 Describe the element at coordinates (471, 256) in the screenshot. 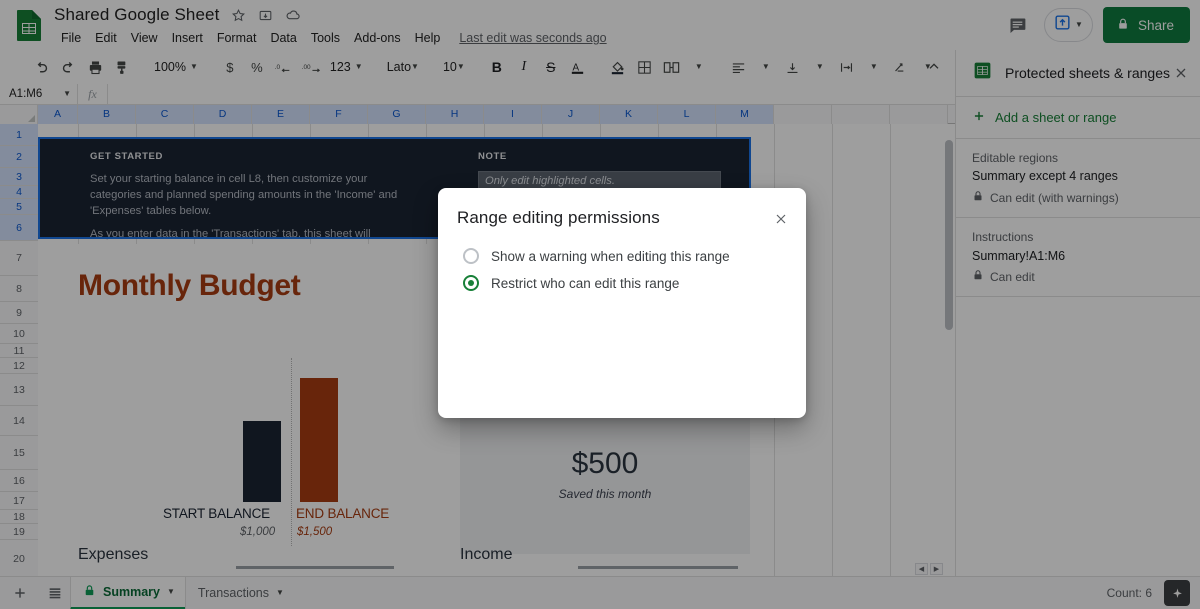

I see `radio-show-warning` at that location.